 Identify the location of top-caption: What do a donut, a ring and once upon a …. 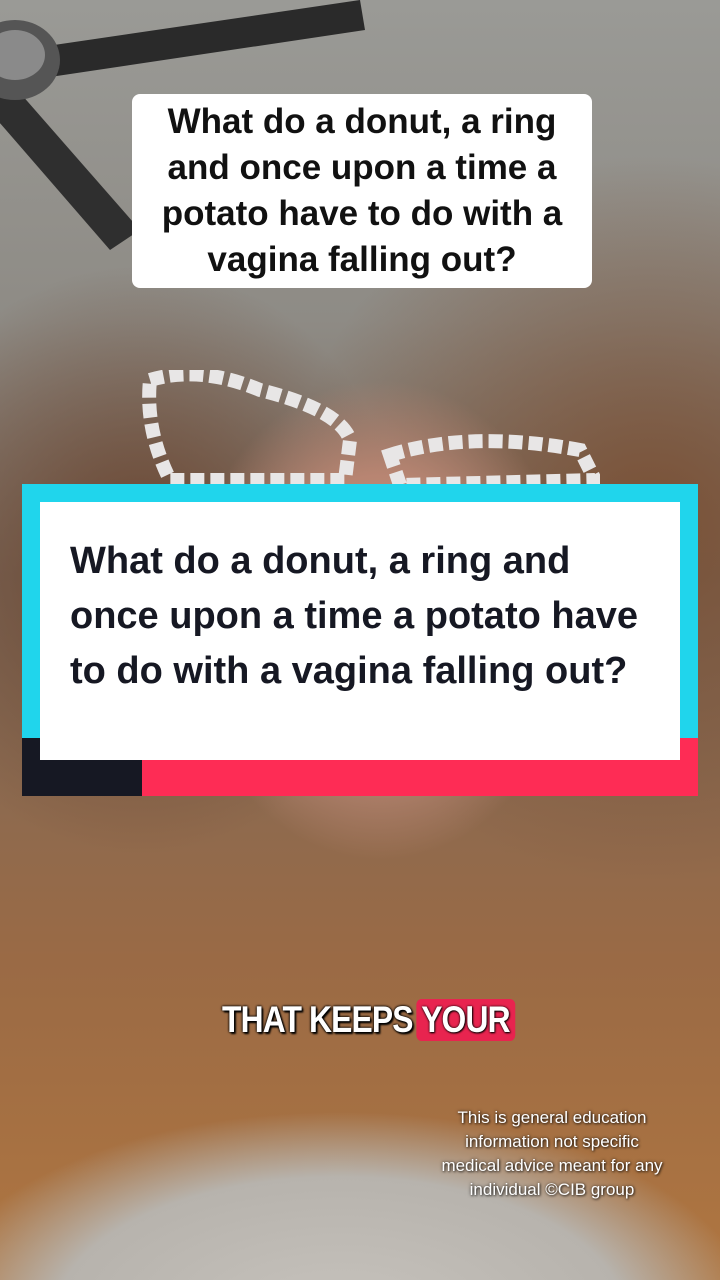
(362, 191).